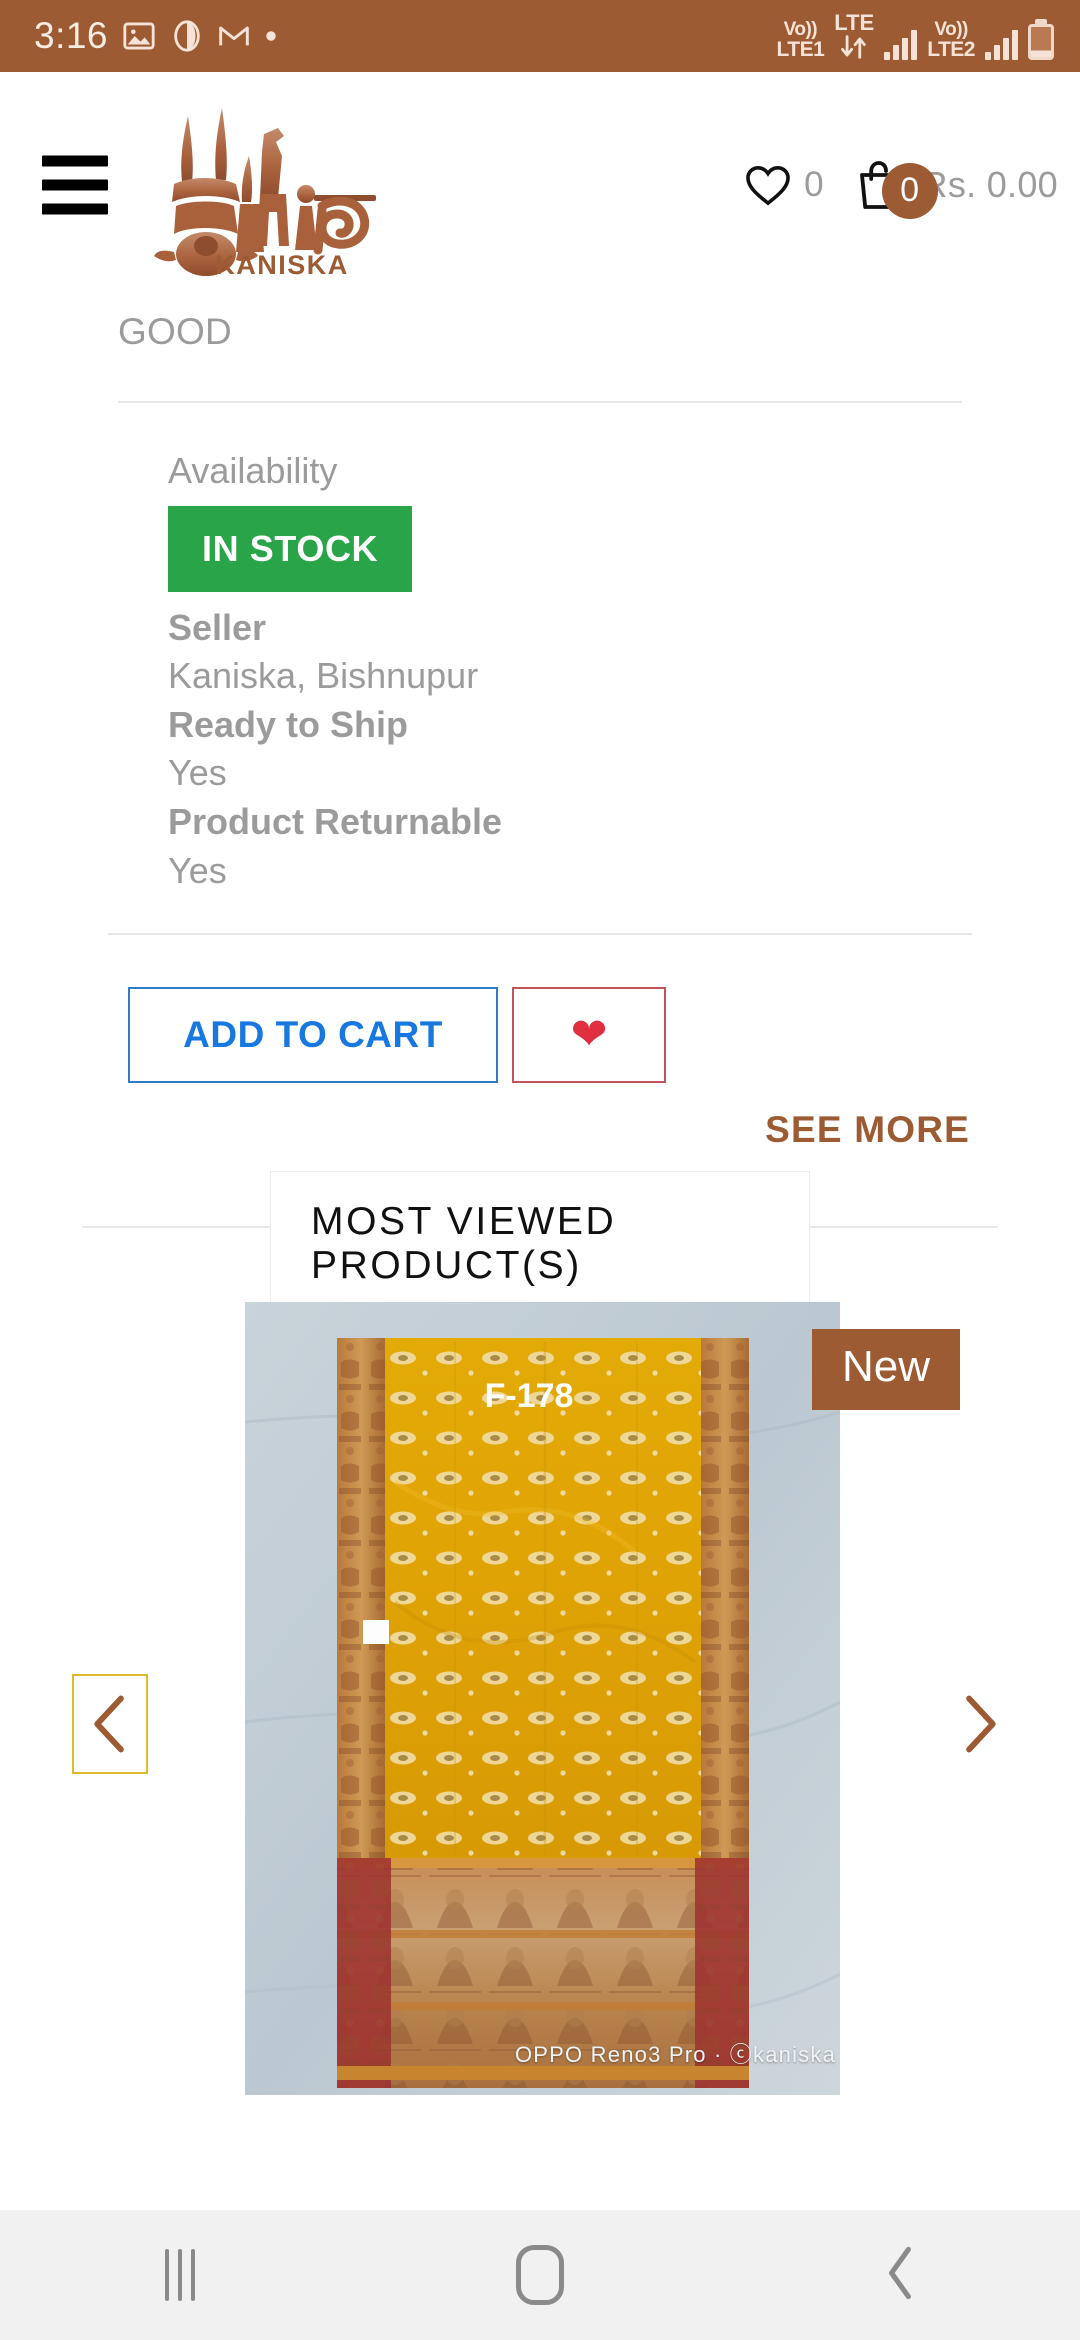  Describe the element at coordinates (139, 36) in the screenshot. I see `image-icon` at that location.